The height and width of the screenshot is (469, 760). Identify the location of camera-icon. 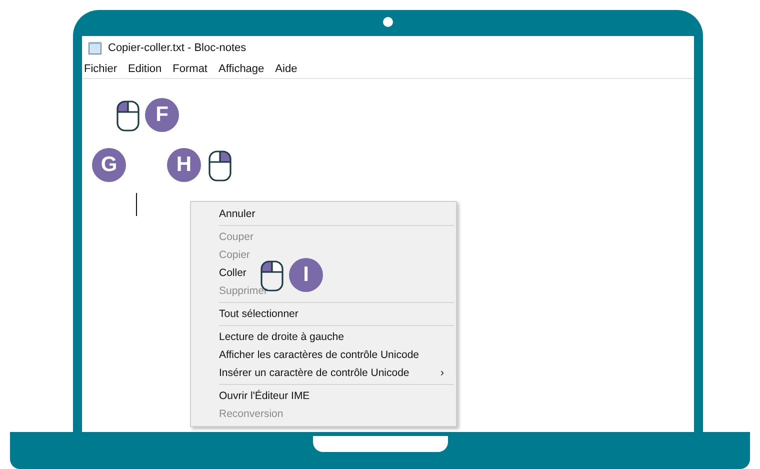
(388, 22).